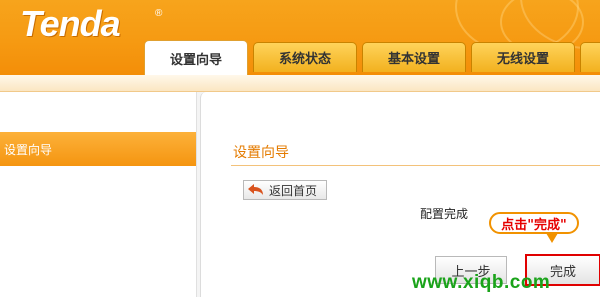 This screenshot has height=297, width=600. I want to click on tab-basic-settings: 基本设置, so click(414, 57).